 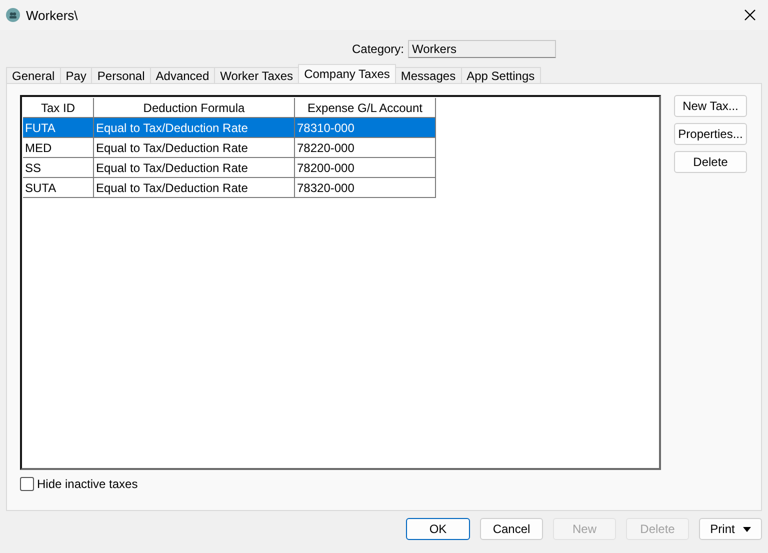 What do you see at coordinates (365, 128) in the screenshot?
I see `table-cell: 78310-000` at bounding box center [365, 128].